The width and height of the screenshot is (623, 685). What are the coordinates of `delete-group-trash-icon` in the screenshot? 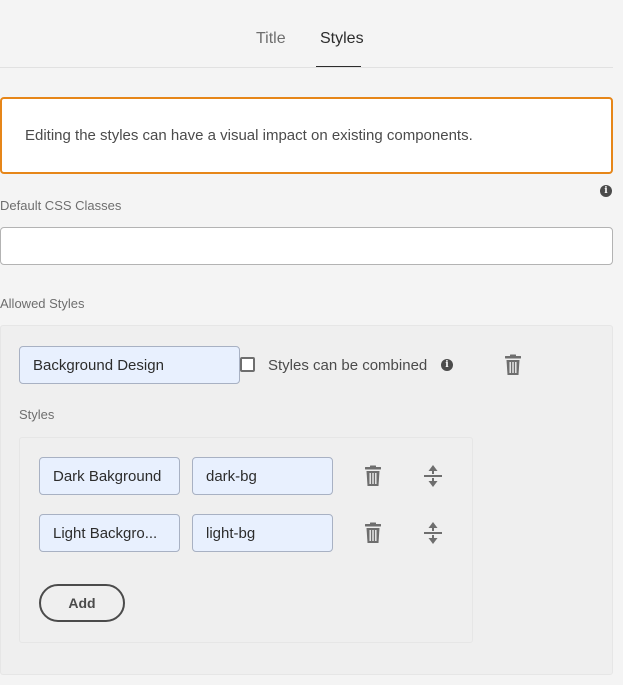 It's located at (513, 365).